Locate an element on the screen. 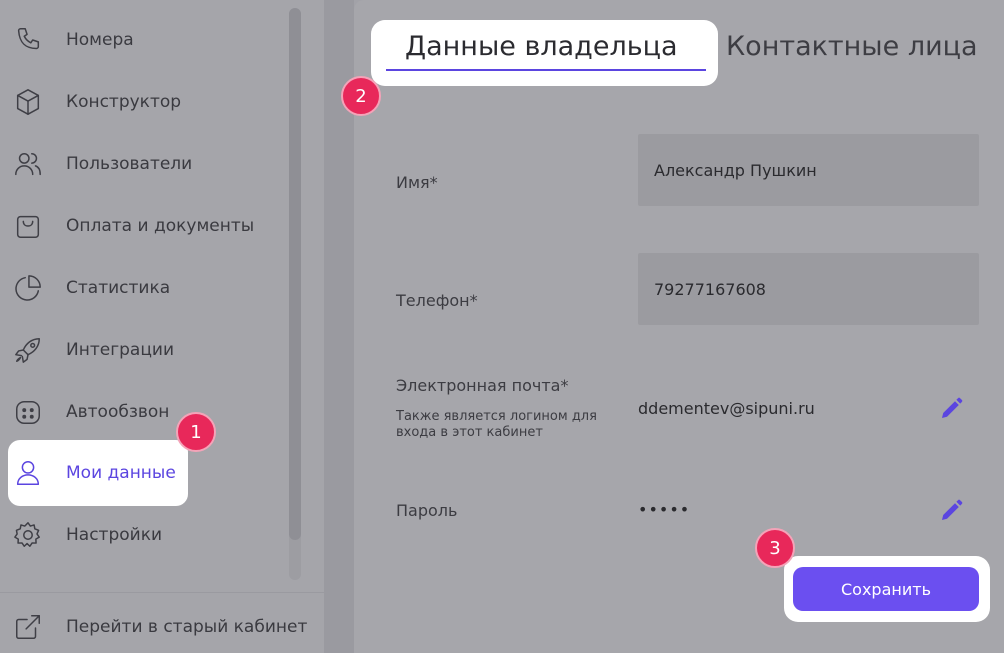 Image resolution: width=1004 pixels, height=653 pixels. step-badge-1: 1 is located at coordinates (196, 432).